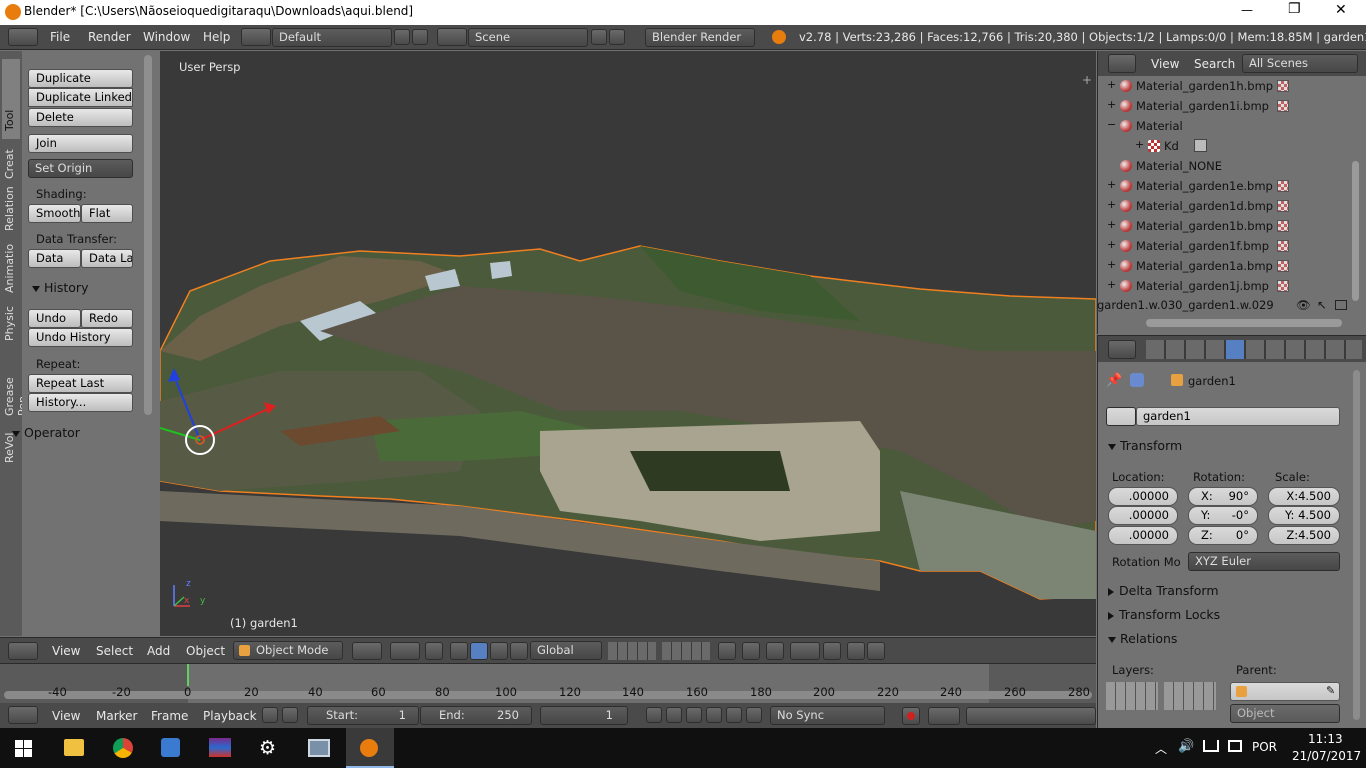  I want to click on outliner-row: + Material_garden1i.bmp, so click(1226, 107).